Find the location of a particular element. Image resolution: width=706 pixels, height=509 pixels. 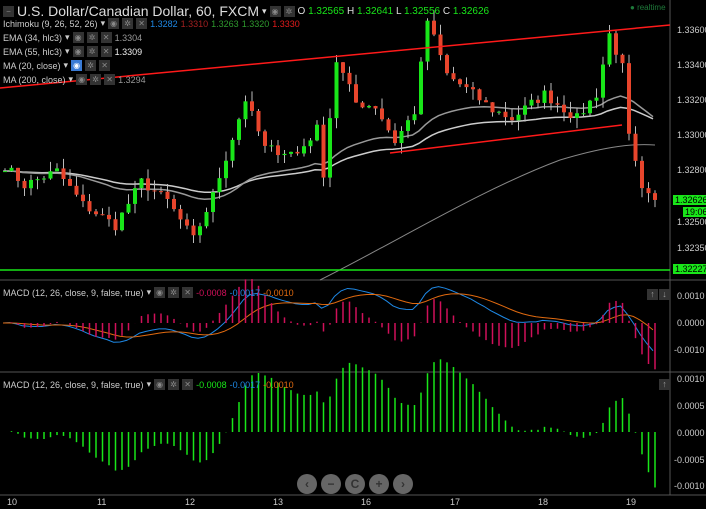

eye-off-icon: ◉ is located at coordinates (77, 65).